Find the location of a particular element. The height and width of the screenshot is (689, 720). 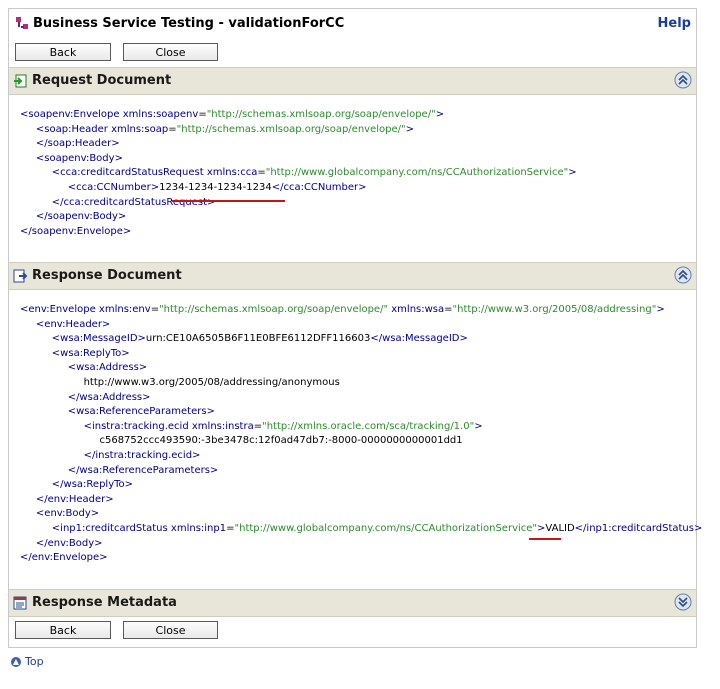

response-document-header: Response Document is located at coordinates (352, 276).